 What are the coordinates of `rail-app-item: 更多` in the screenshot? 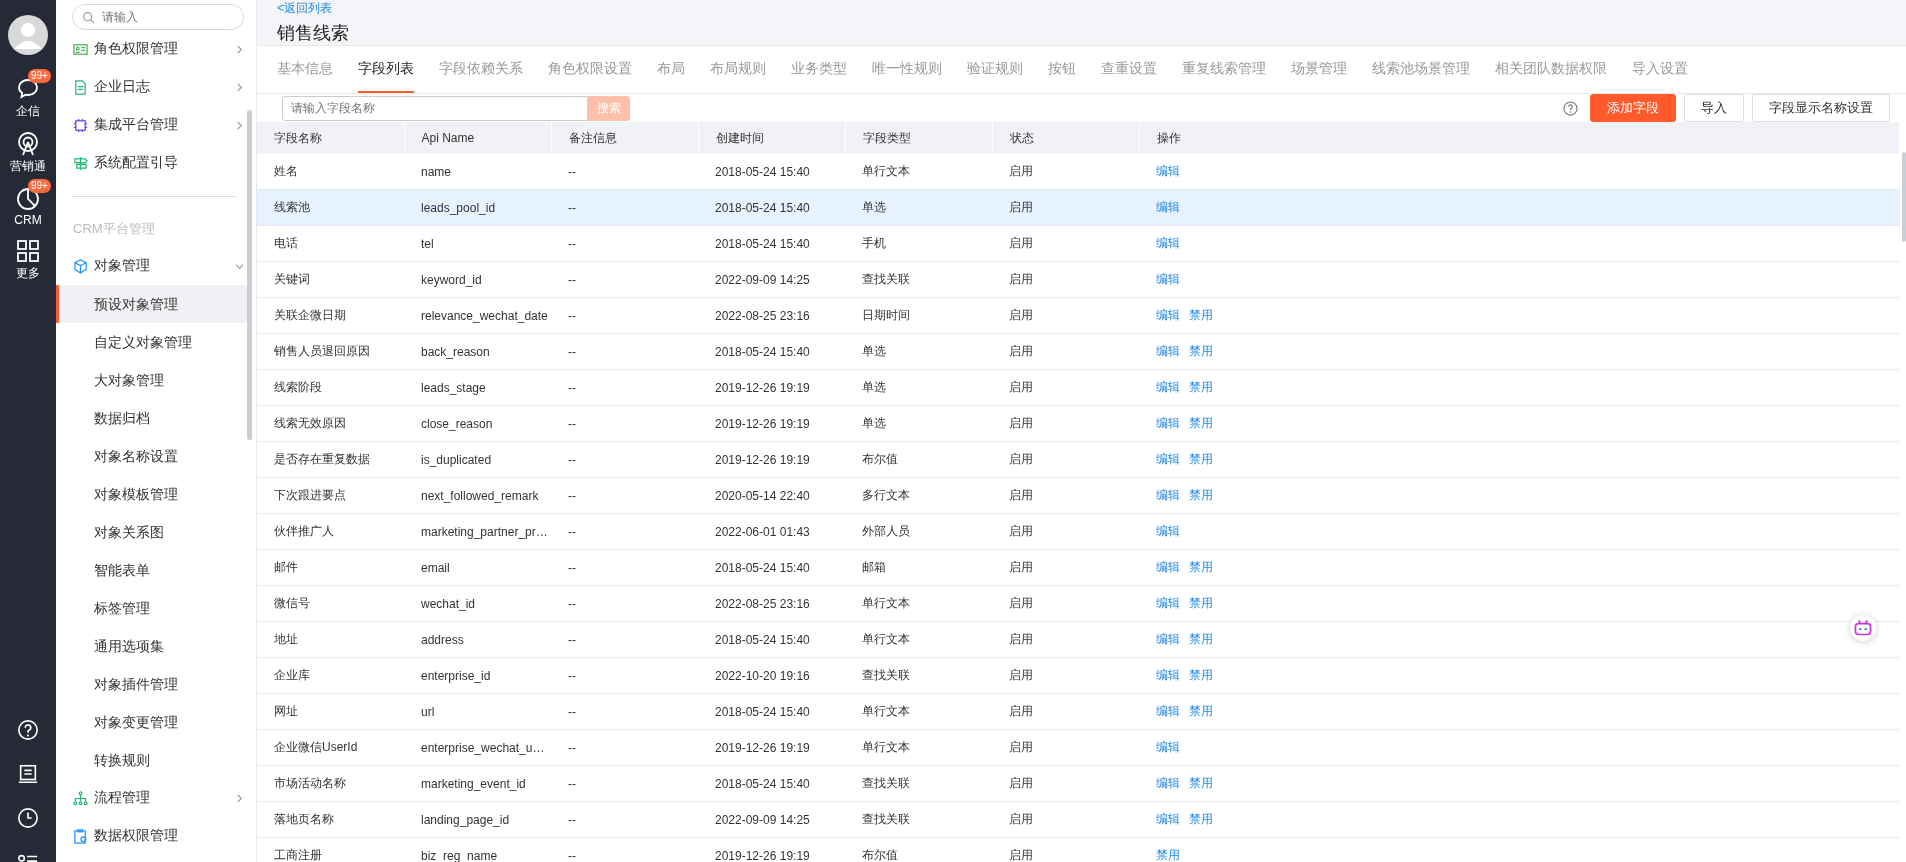 It's located at (28, 256).